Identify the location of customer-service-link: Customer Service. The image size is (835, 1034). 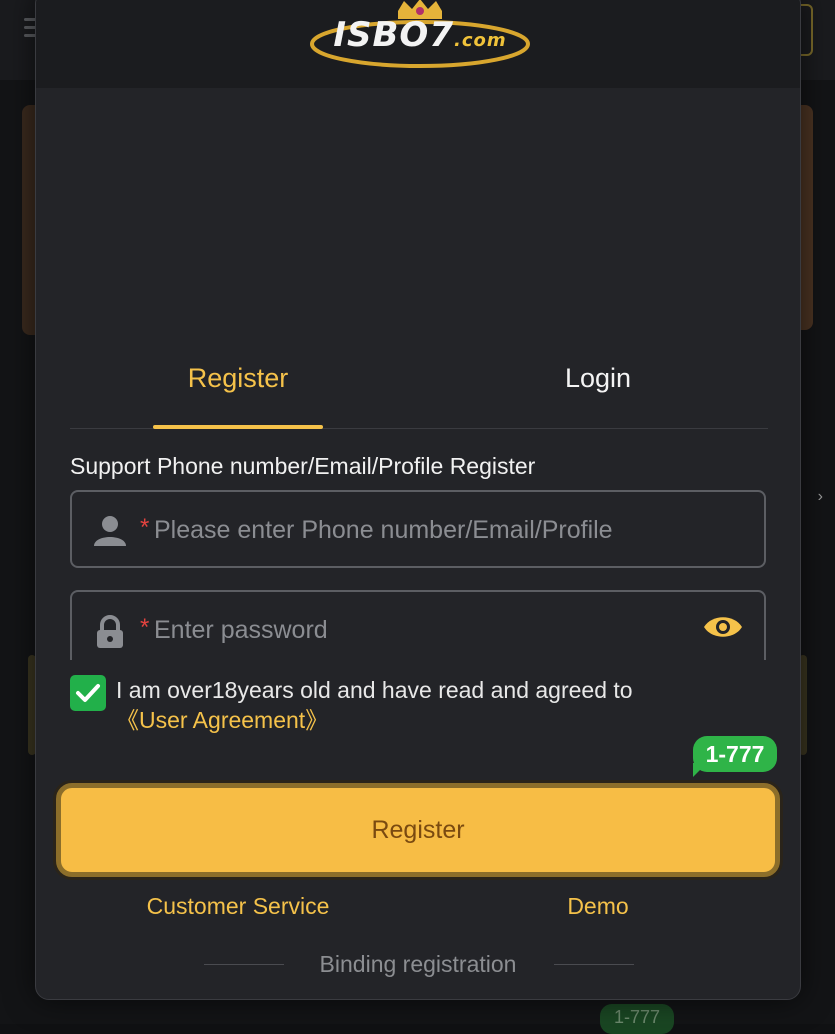
(238, 906).